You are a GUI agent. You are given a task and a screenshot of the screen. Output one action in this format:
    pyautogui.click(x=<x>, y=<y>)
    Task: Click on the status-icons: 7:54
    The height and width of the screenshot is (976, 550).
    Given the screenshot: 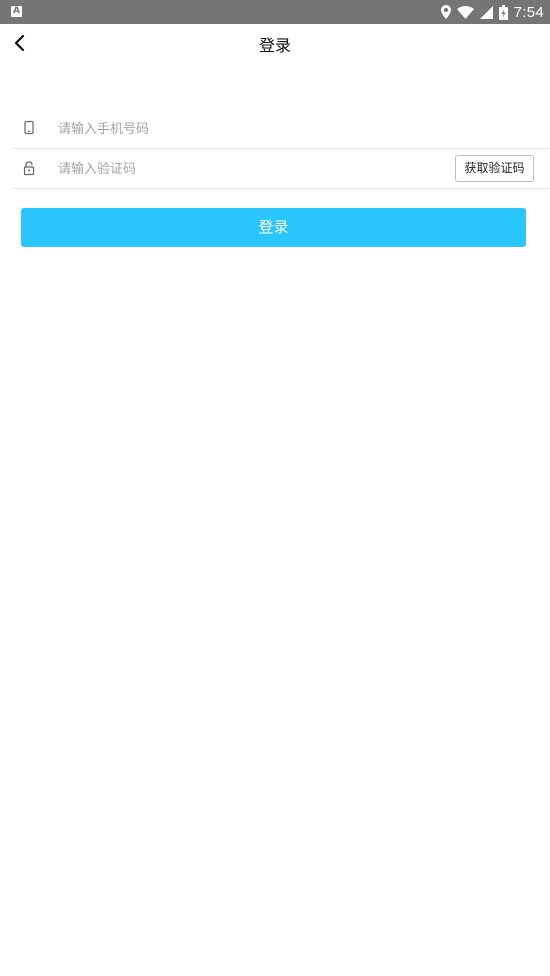 What is the action you would take?
    pyautogui.click(x=492, y=12)
    